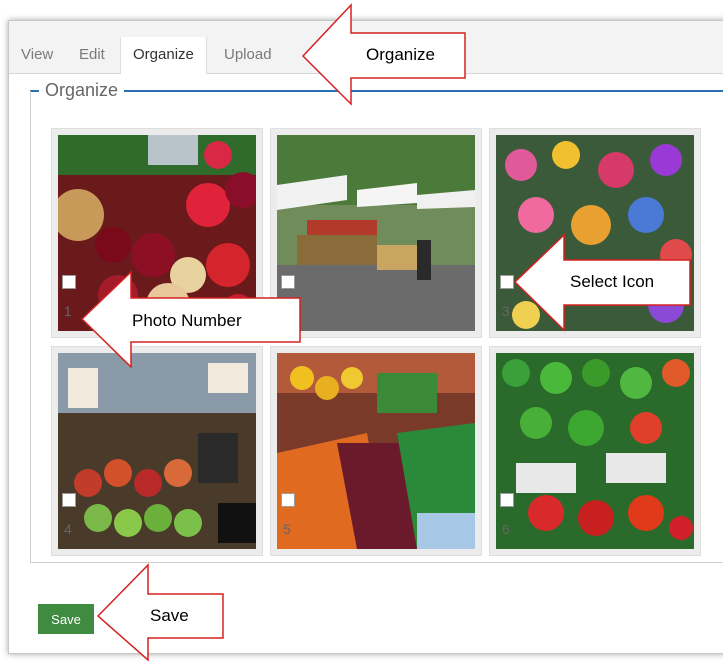  I want to click on tab-edit: Edit, so click(92, 55).